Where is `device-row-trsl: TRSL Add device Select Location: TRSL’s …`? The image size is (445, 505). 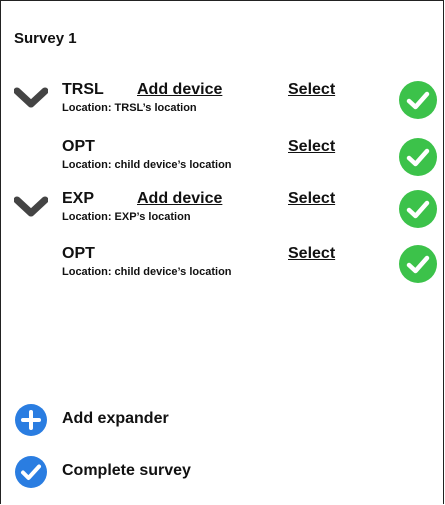
device-row-trsl: TRSL Add device Select Location: TRSL’s … is located at coordinates (222, 105).